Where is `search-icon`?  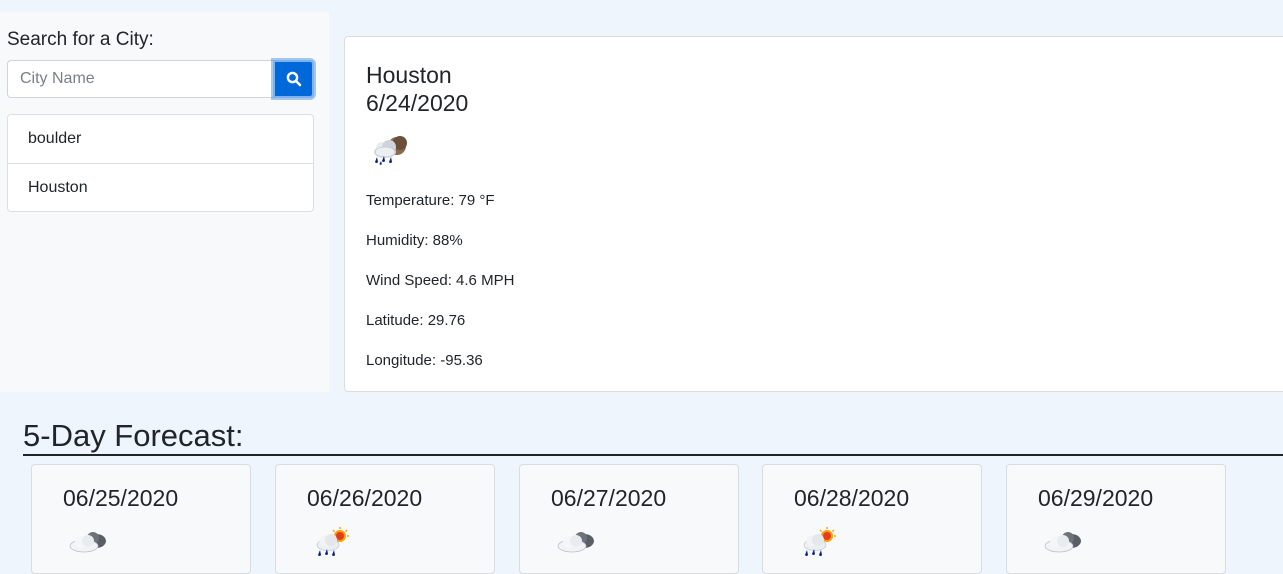 search-icon is located at coordinates (293, 79).